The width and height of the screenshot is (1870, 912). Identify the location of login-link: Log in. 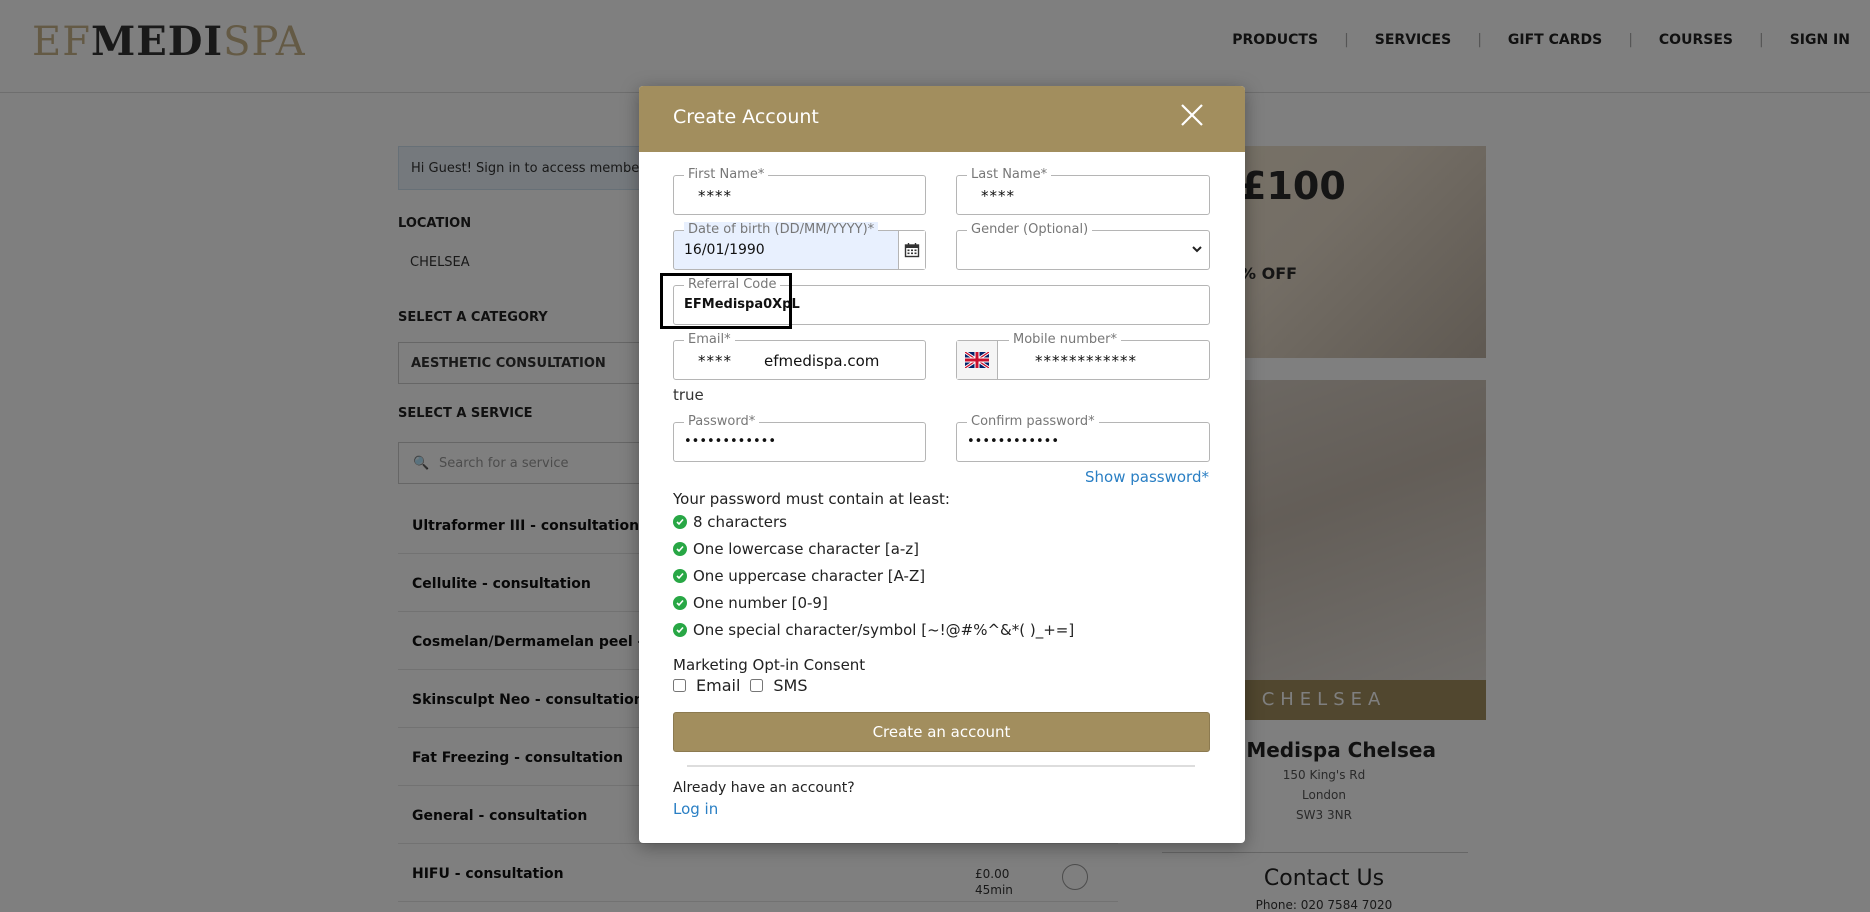
(695, 809).